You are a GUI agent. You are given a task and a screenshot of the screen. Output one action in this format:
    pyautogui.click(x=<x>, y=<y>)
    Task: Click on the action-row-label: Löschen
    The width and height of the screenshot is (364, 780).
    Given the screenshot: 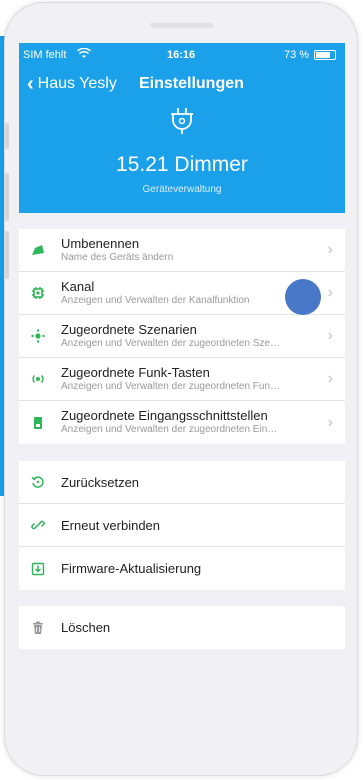 What is the action you would take?
    pyautogui.click(x=86, y=627)
    